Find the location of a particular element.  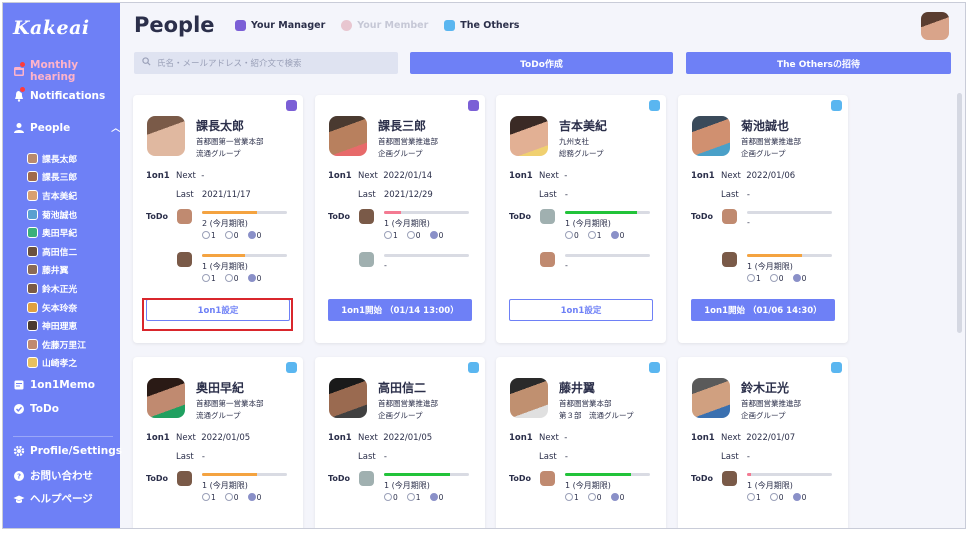

person-name: 菊池誠也 is located at coordinates (765, 125).